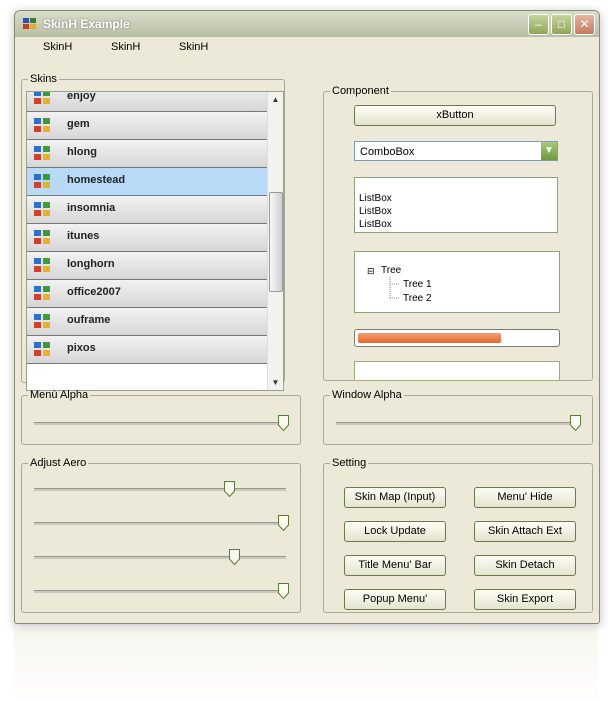  Describe the element at coordinates (29, 23) in the screenshot. I see `app-icon` at that location.